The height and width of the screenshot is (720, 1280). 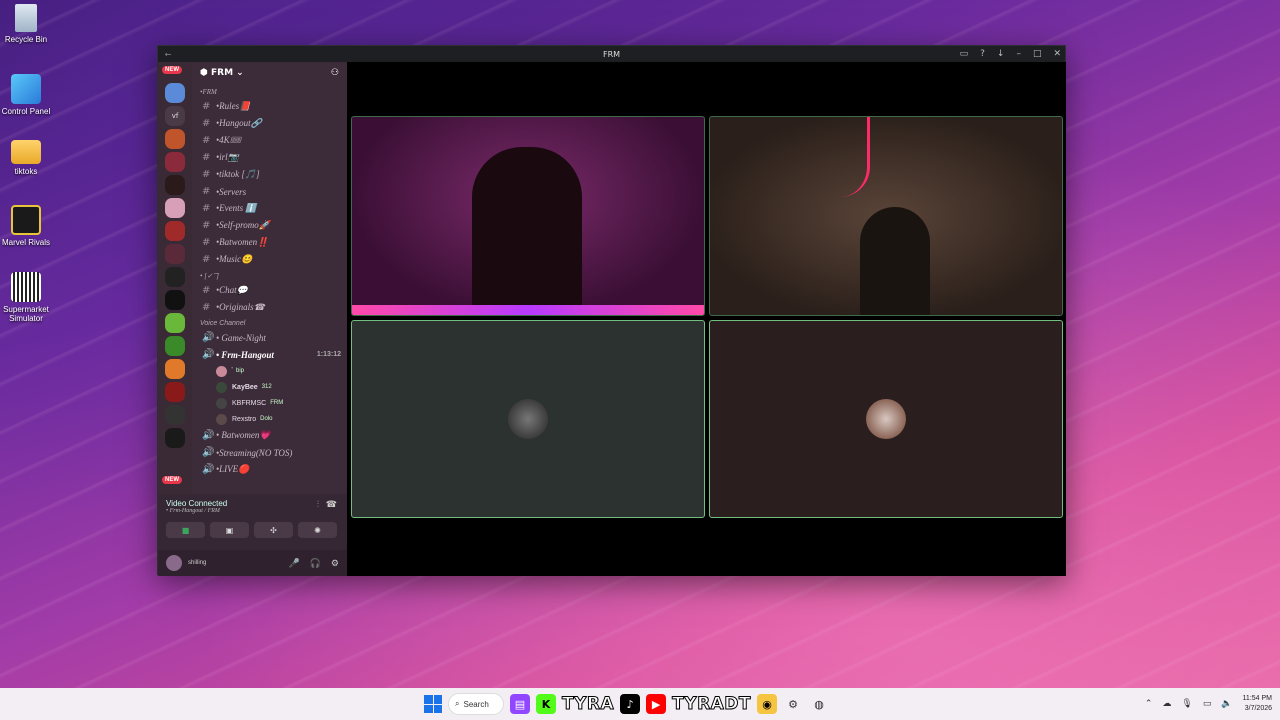 What do you see at coordinates (767, 704) in the screenshot?
I see `discord-icon: ◉` at bounding box center [767, 704].